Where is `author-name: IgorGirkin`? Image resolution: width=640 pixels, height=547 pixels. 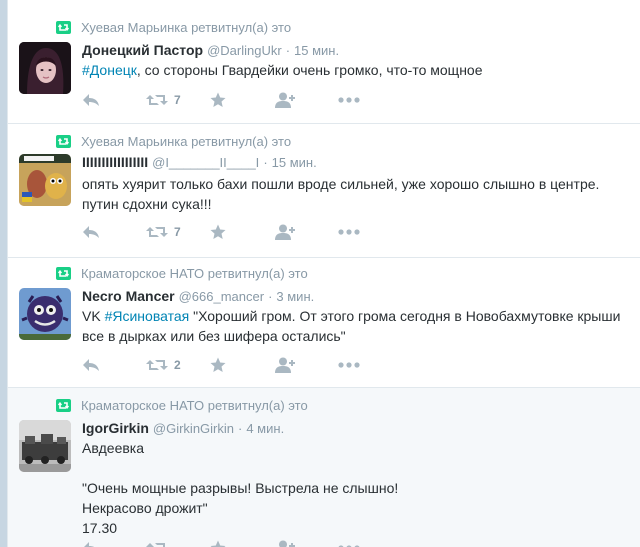 author-name: IgorGirkin is located at coordinates (115, 428).